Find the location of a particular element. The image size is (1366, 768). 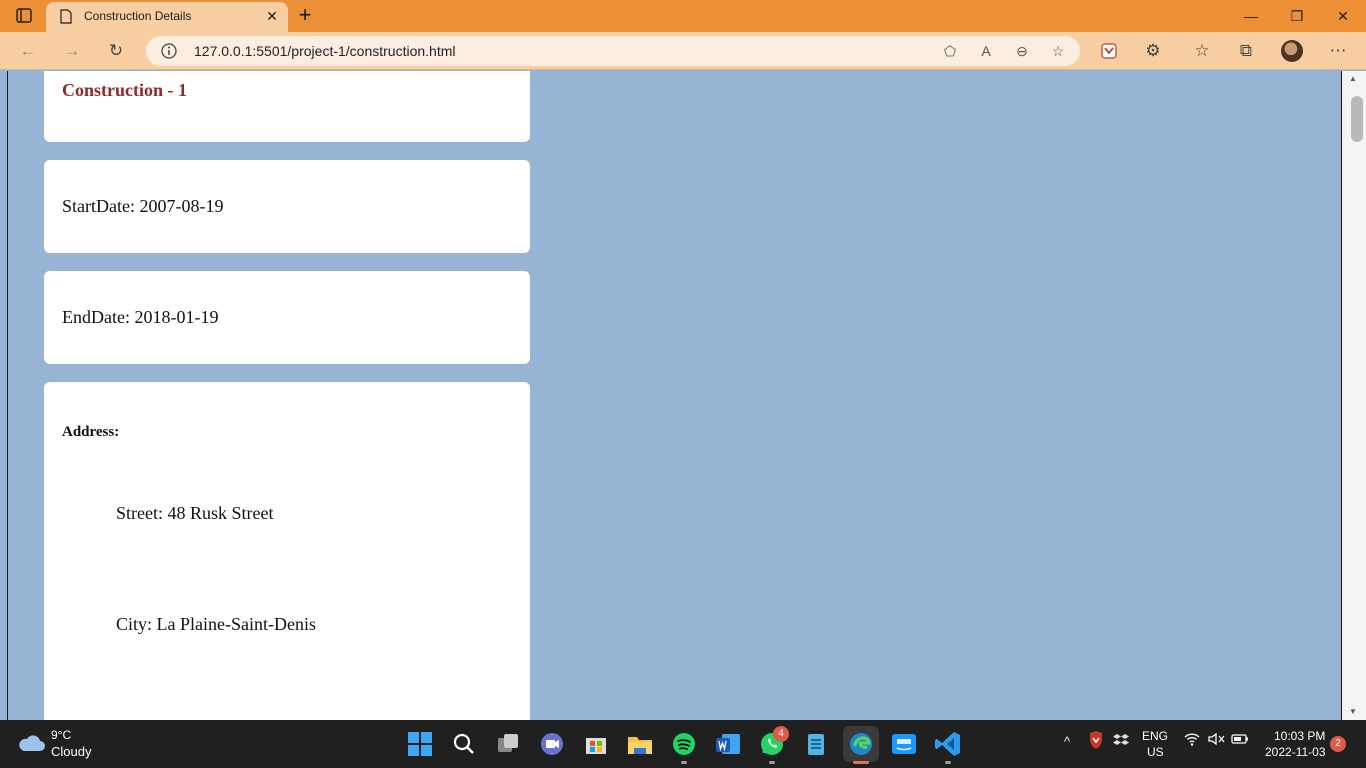

word-icon is located at coordinates (728, 744).